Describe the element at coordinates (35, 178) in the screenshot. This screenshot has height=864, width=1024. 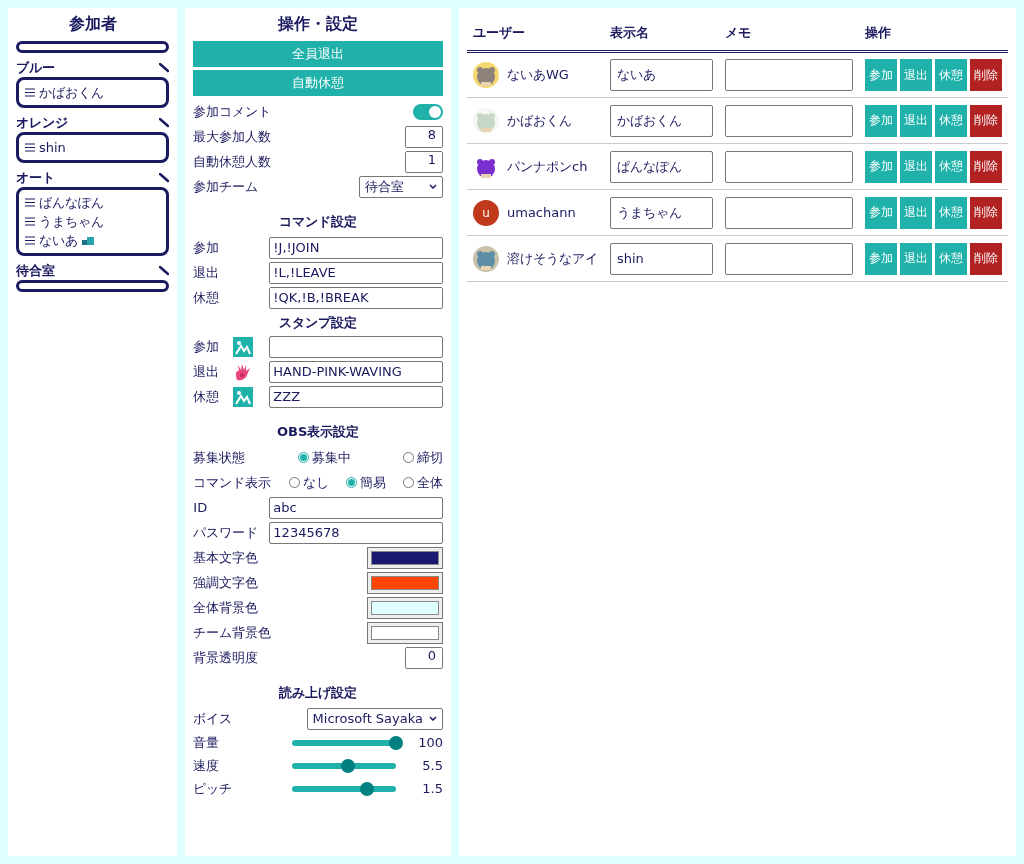
I see `team-name: オート` at that location.